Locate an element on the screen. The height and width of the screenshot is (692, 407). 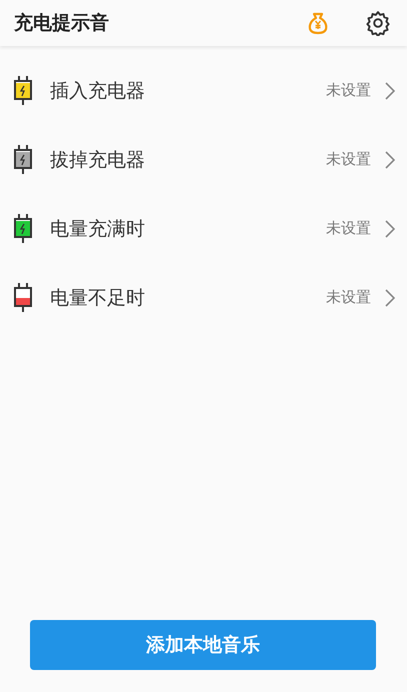
row-label: 拔掉充电器 is located at coordinates (98, 160).